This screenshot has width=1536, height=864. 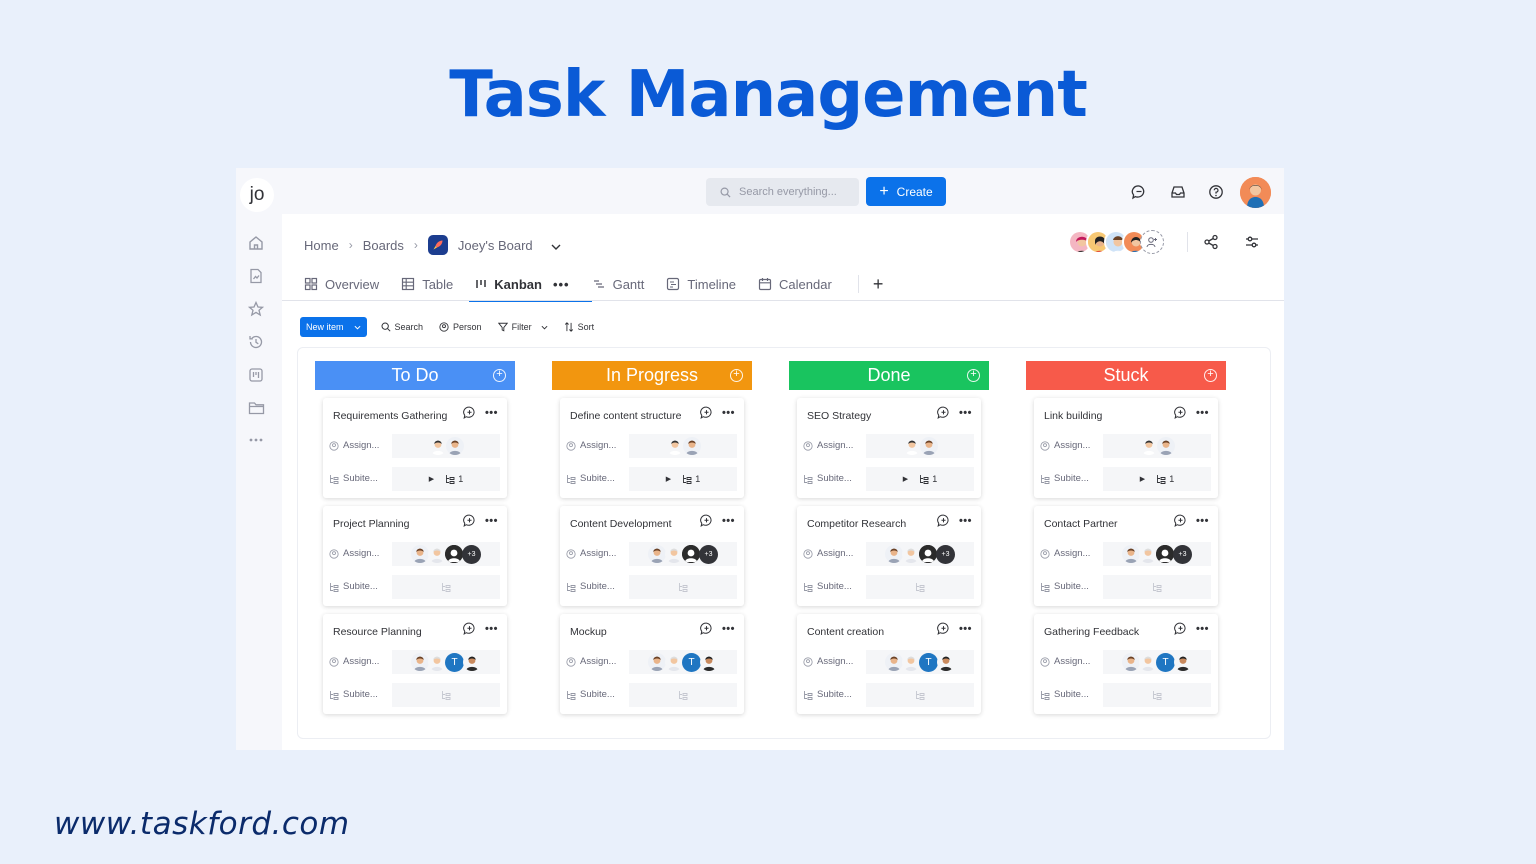 What do you see at coordinates (333, 327) in the screenshot?
I see `new-item-button: New item` at bounding box center [333, 327].